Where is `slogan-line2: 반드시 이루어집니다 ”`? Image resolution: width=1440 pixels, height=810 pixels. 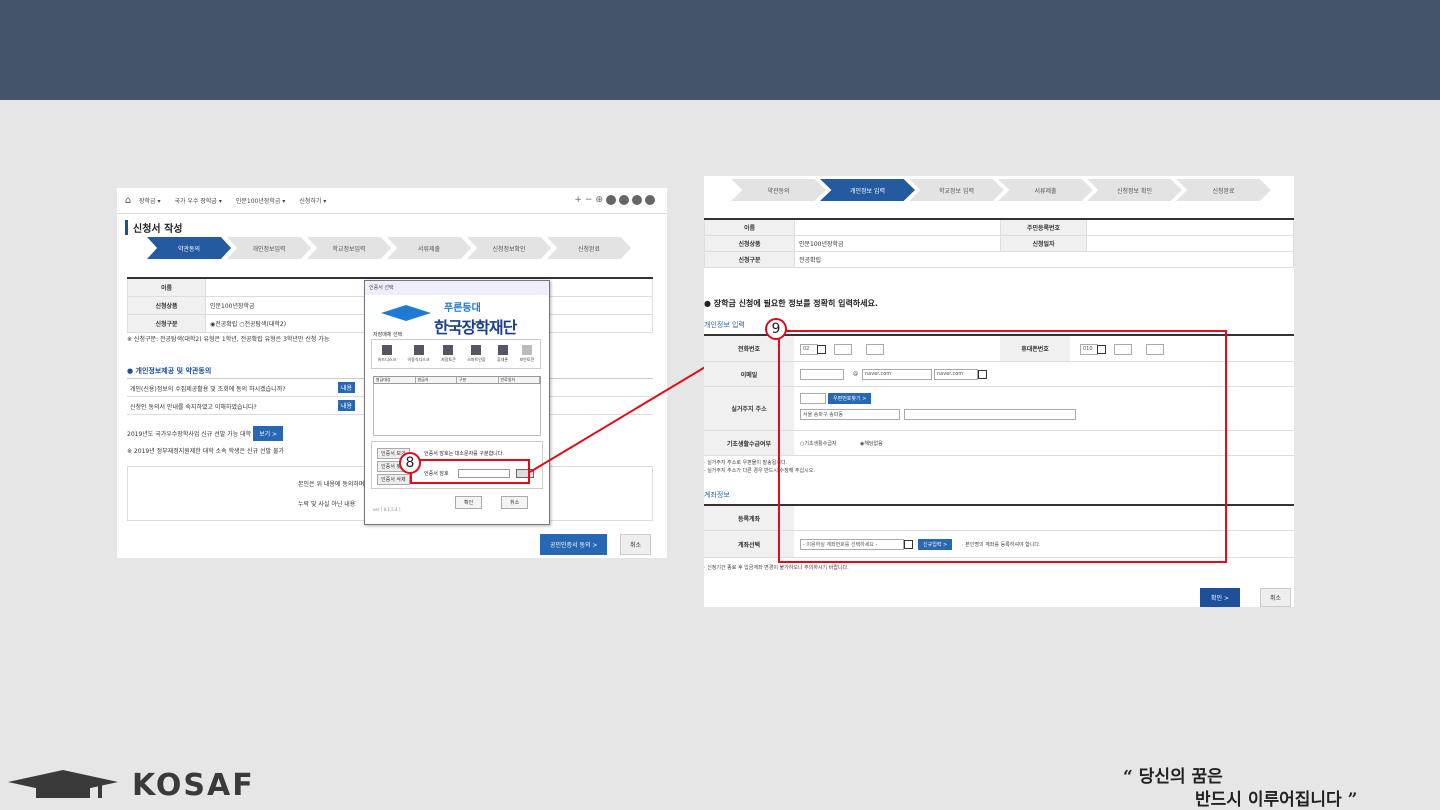
slogan-line2: 반드시 이루어집니다 ” is located at coordinates (1276, 800).